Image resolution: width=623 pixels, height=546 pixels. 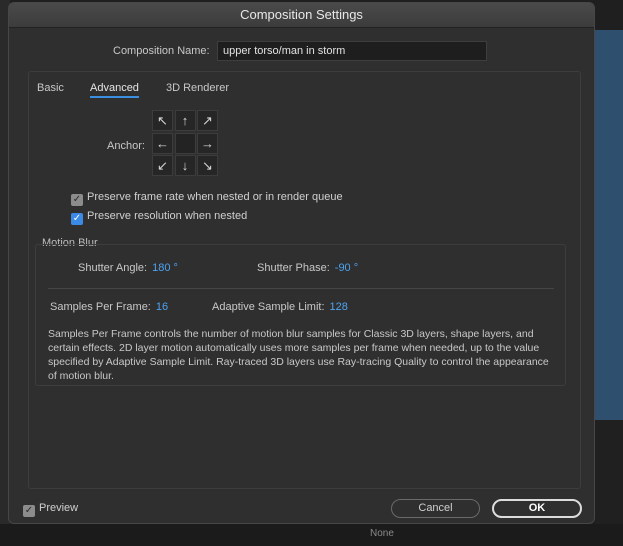 I want to click on preserve-resolution-option: ✓ Preserve resolution when nested, so click(x=159, y=217).